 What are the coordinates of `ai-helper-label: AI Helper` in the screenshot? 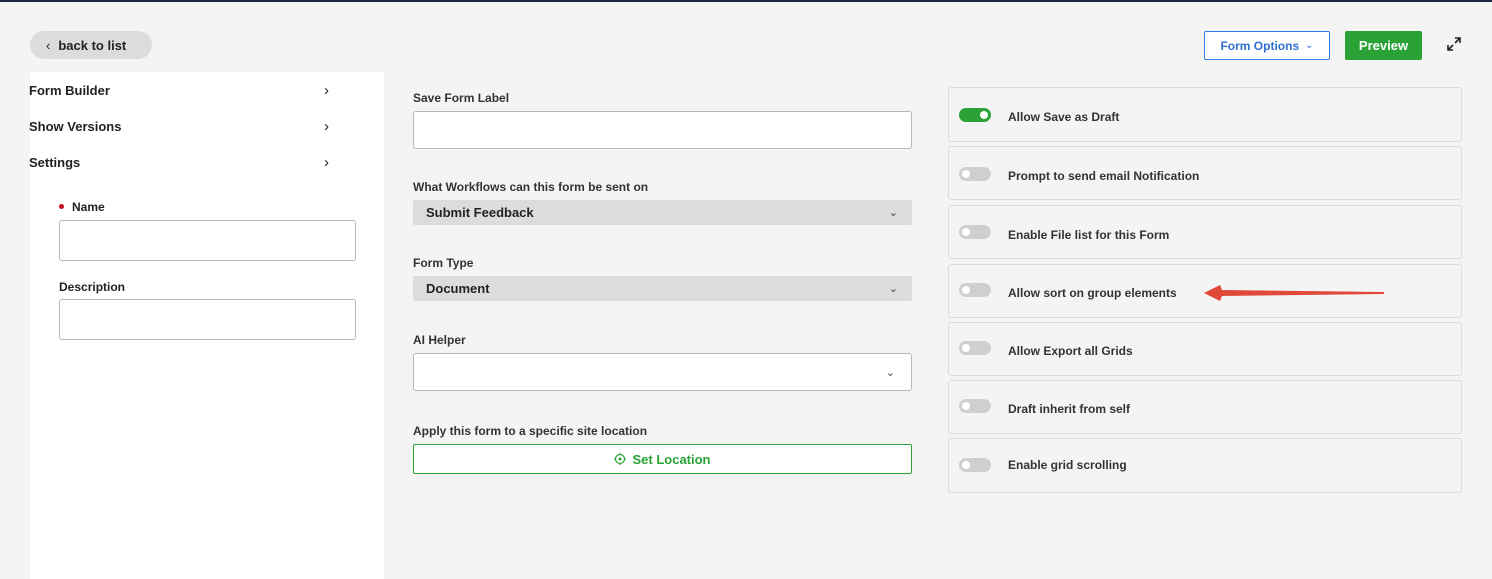 It's located at (439, 340).